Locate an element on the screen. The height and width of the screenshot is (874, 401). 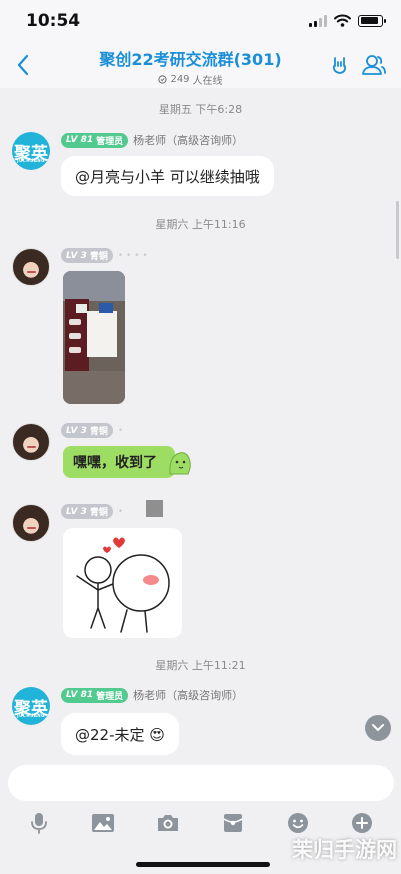
red-packet-button is located at coordinates (233, 823).